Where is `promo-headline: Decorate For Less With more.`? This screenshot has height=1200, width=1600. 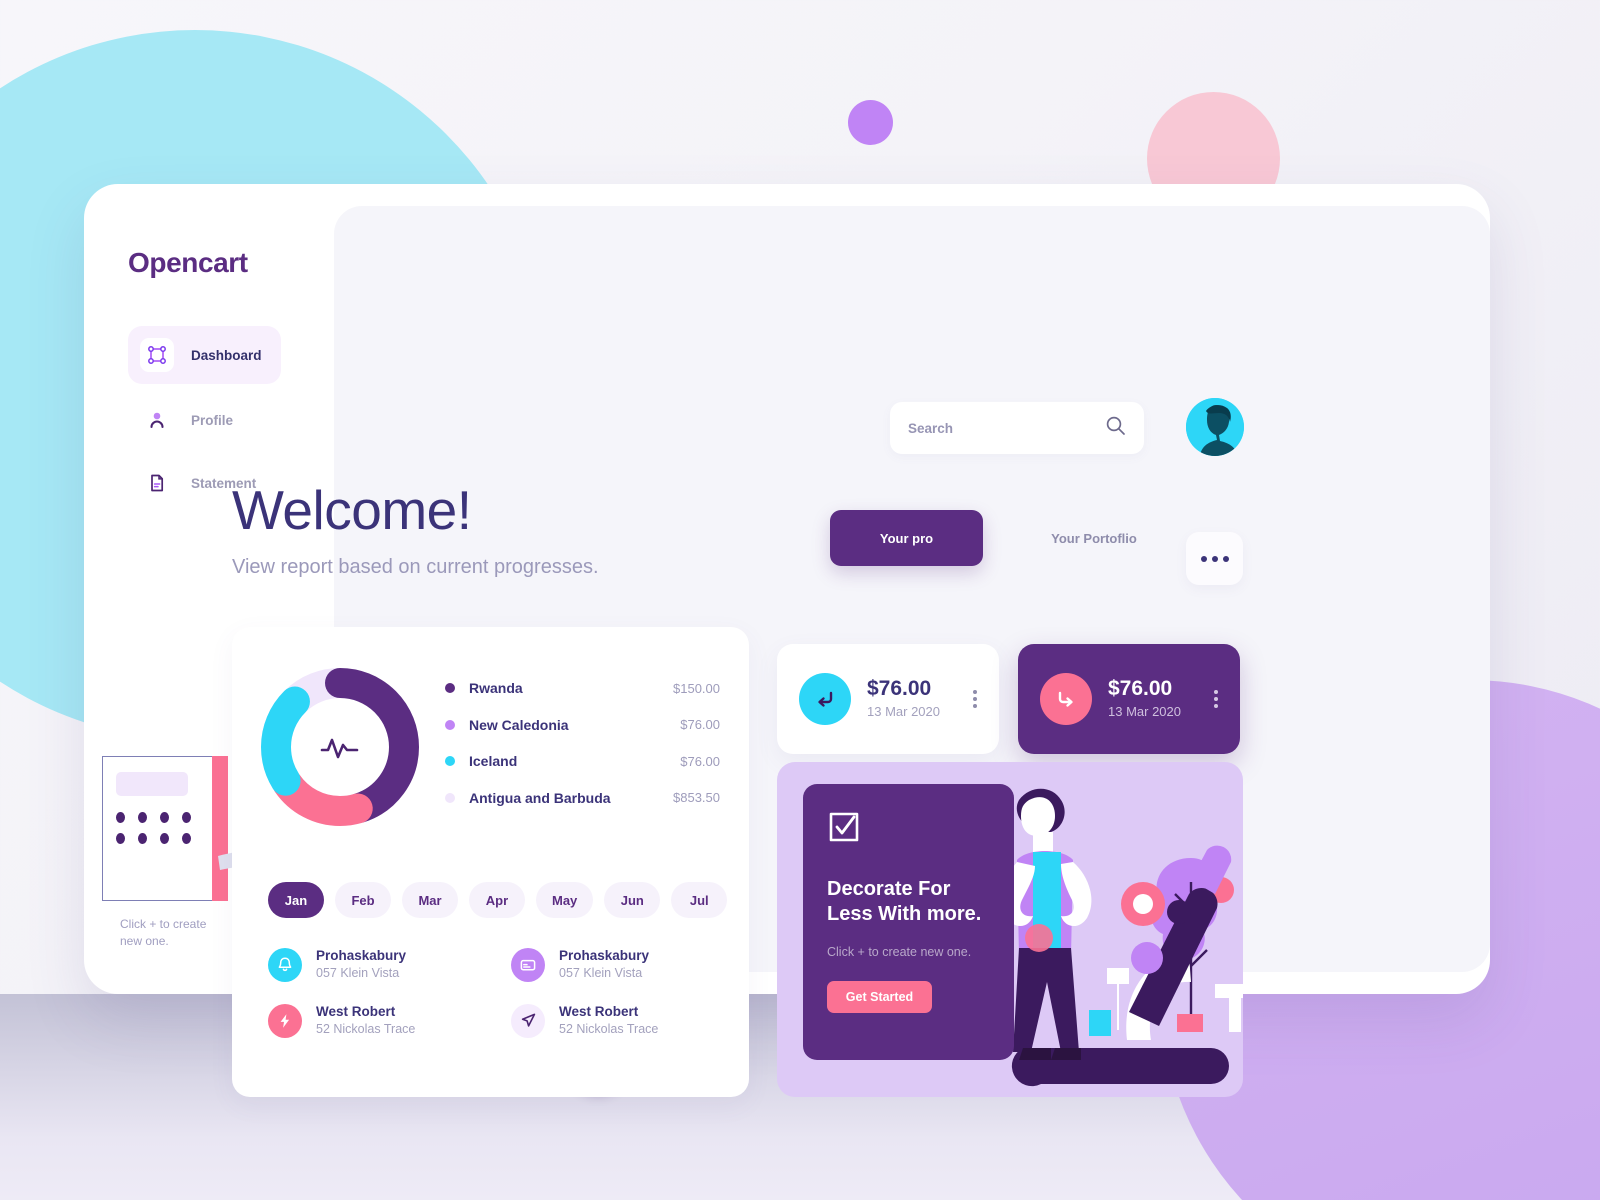 promo-headline: Decorate For Less With more. is located at coordinates (904, 901).